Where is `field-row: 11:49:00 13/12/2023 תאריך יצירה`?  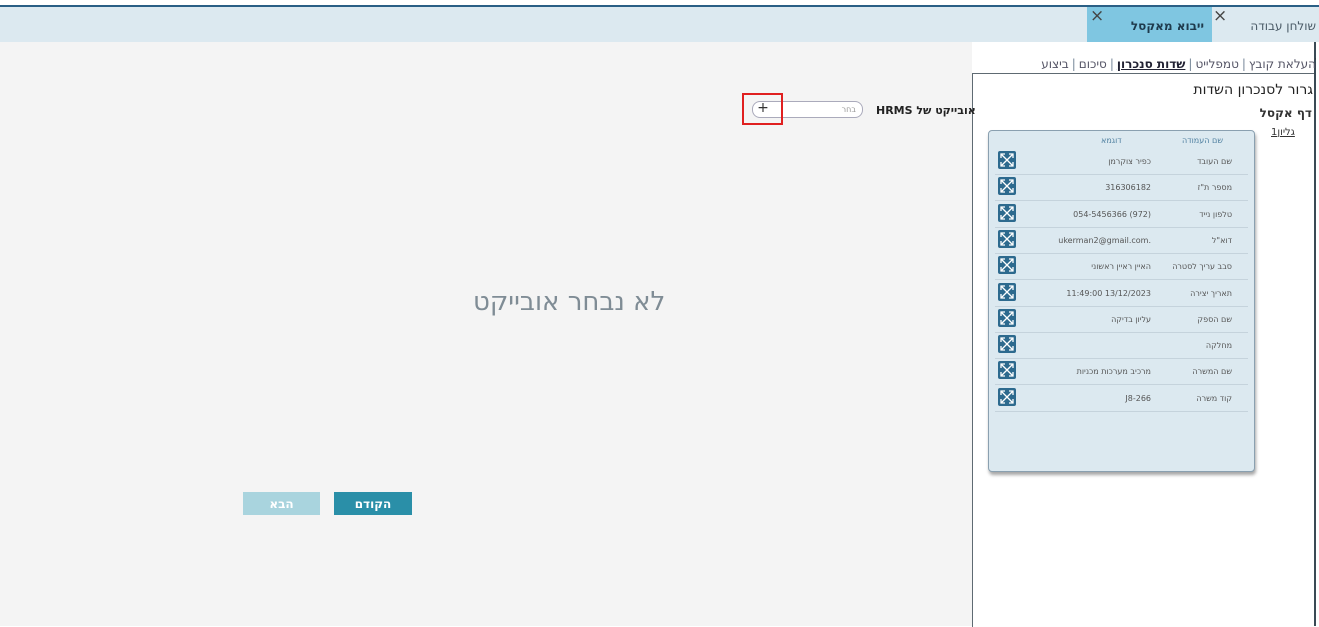
field-row: 11:49:00 13/12/2023 תאריך יצירה is located at coordinates (1121, 293).